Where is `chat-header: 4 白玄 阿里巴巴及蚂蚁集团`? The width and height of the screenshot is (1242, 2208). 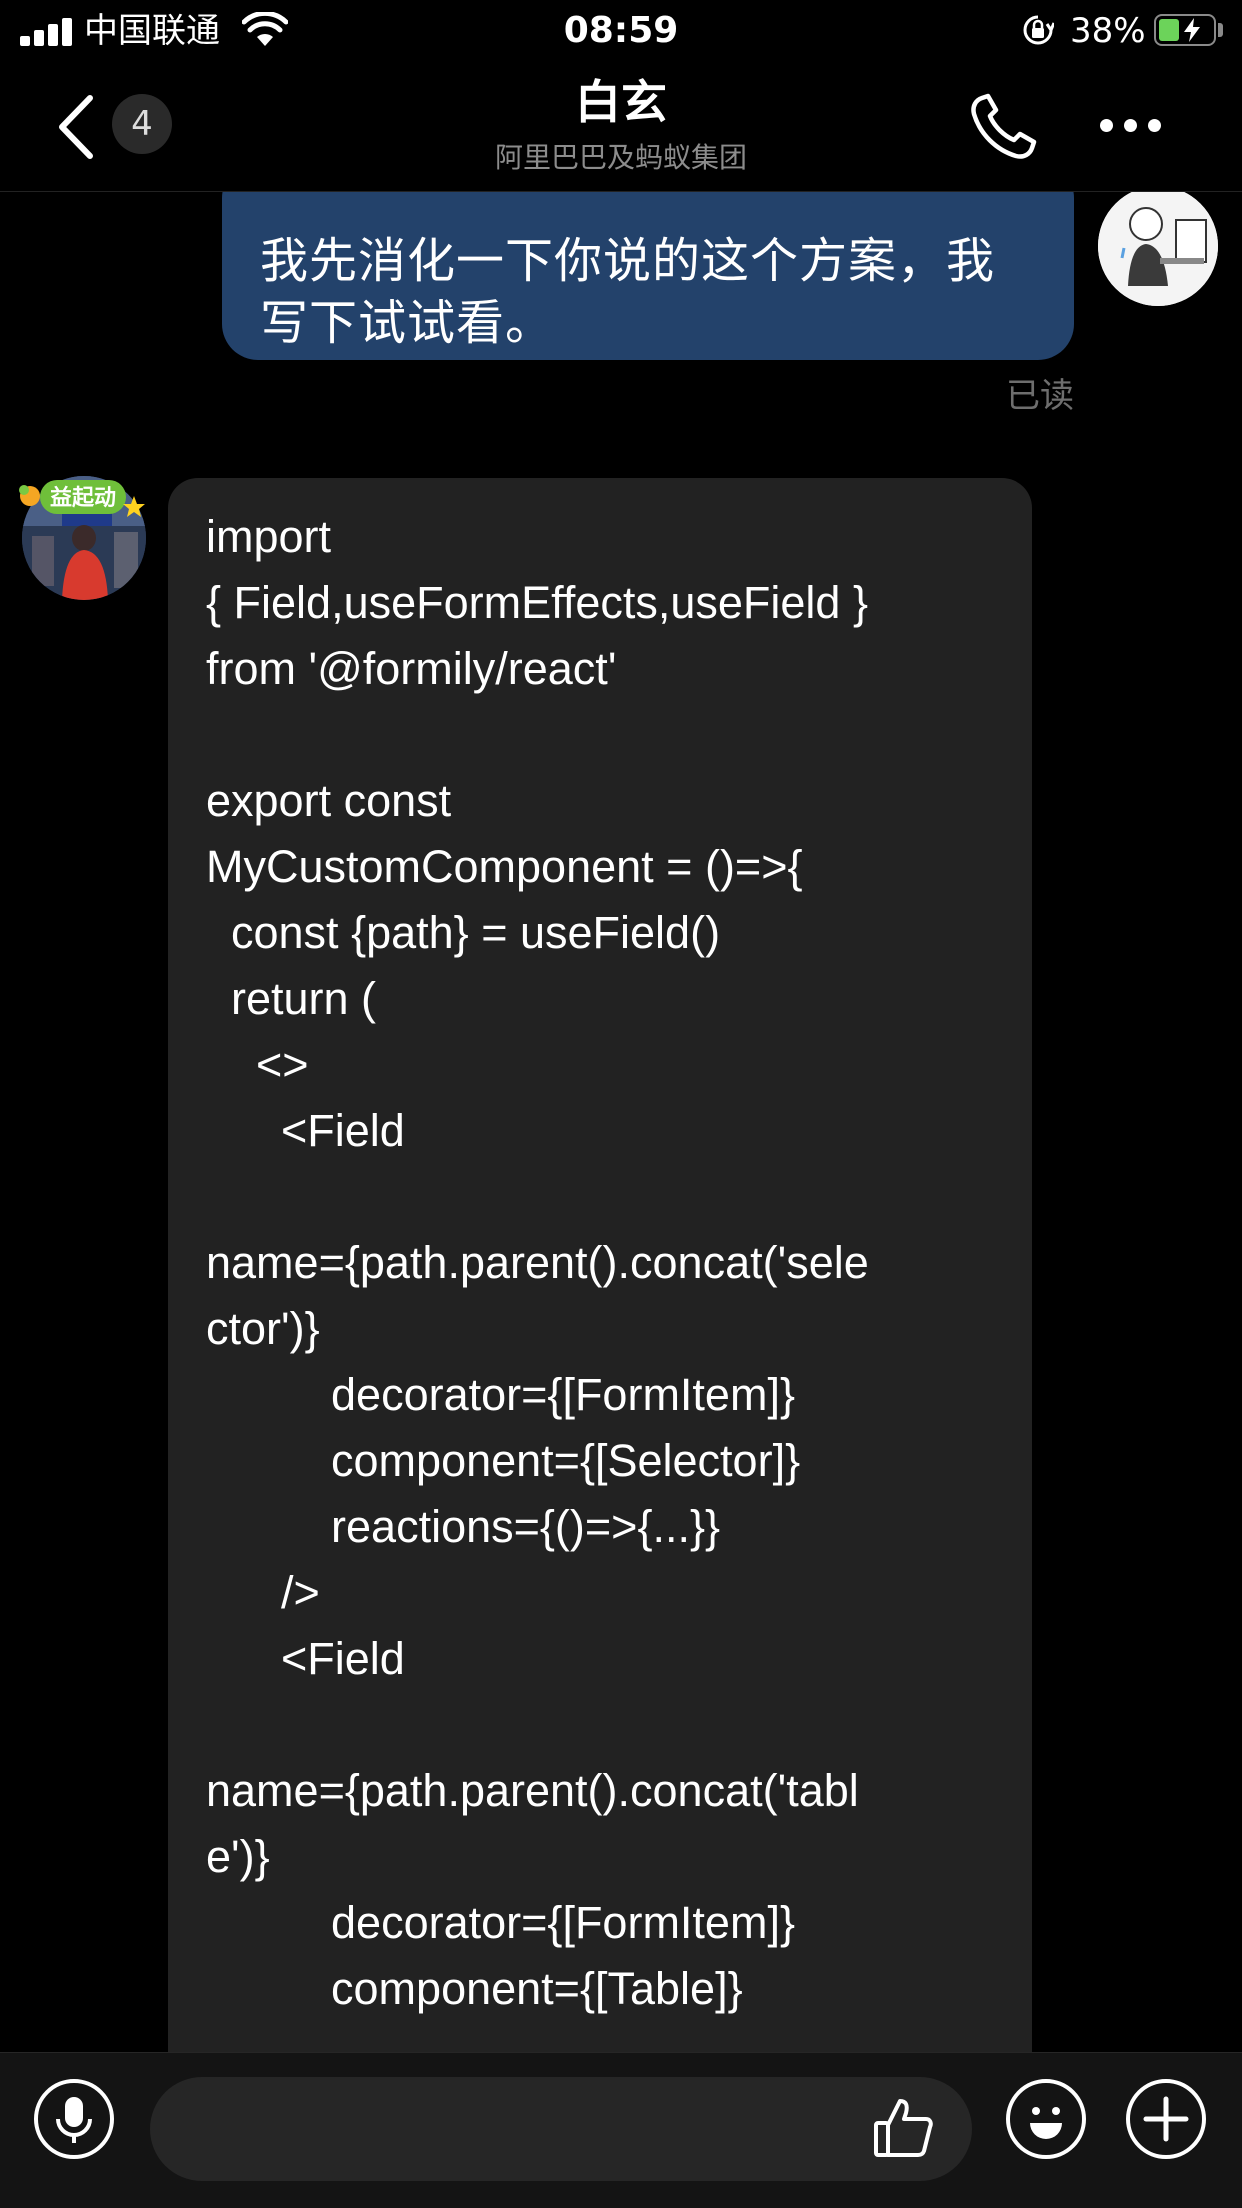 chat-header: 4 白玄 阿里巴巴及蚂蚁集团 is located at coordinates (621, 127).